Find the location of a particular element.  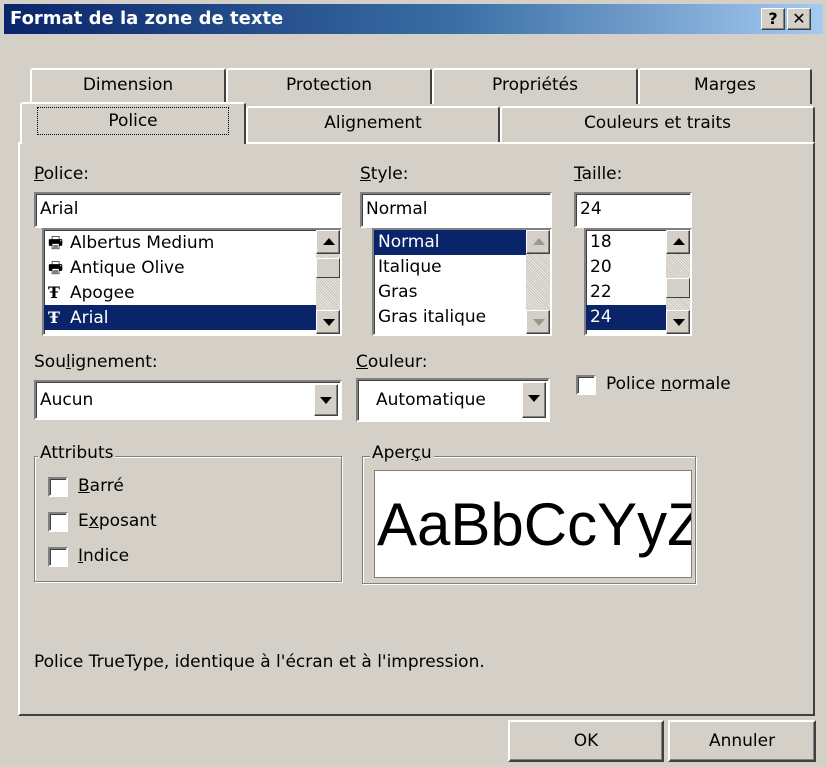

style-list-scrollbar is located at coordinates (538, 282).